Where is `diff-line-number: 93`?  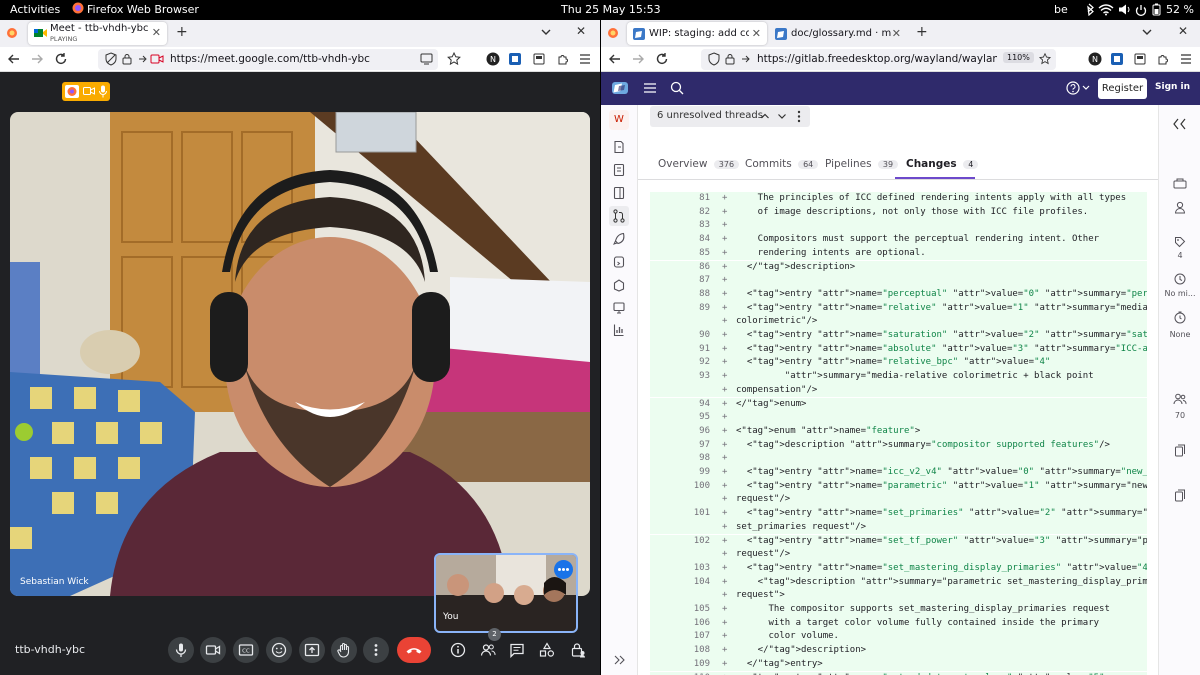
diff-line-number: 93 is located at coordinates (680, 377).